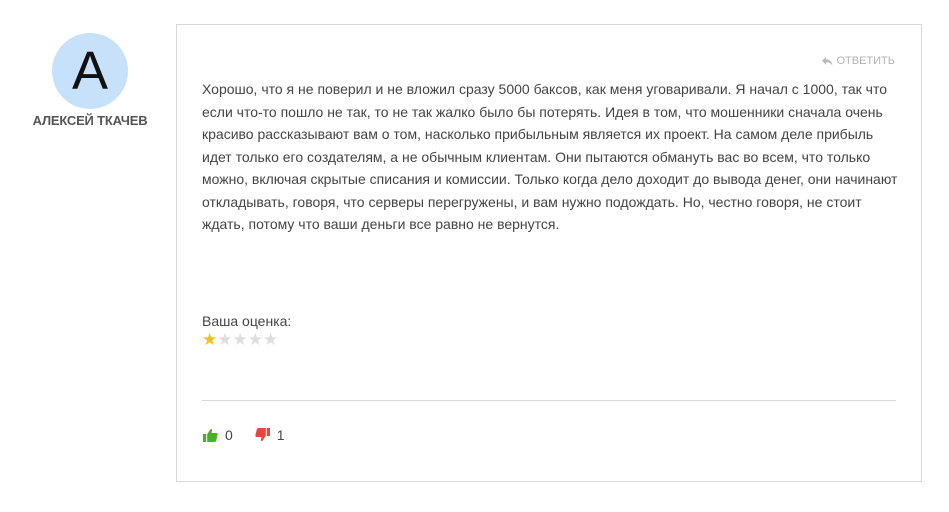 The height and width of the screenshot is (512, 949). I want to click on thumbs-up-icon, so click(210, 435).